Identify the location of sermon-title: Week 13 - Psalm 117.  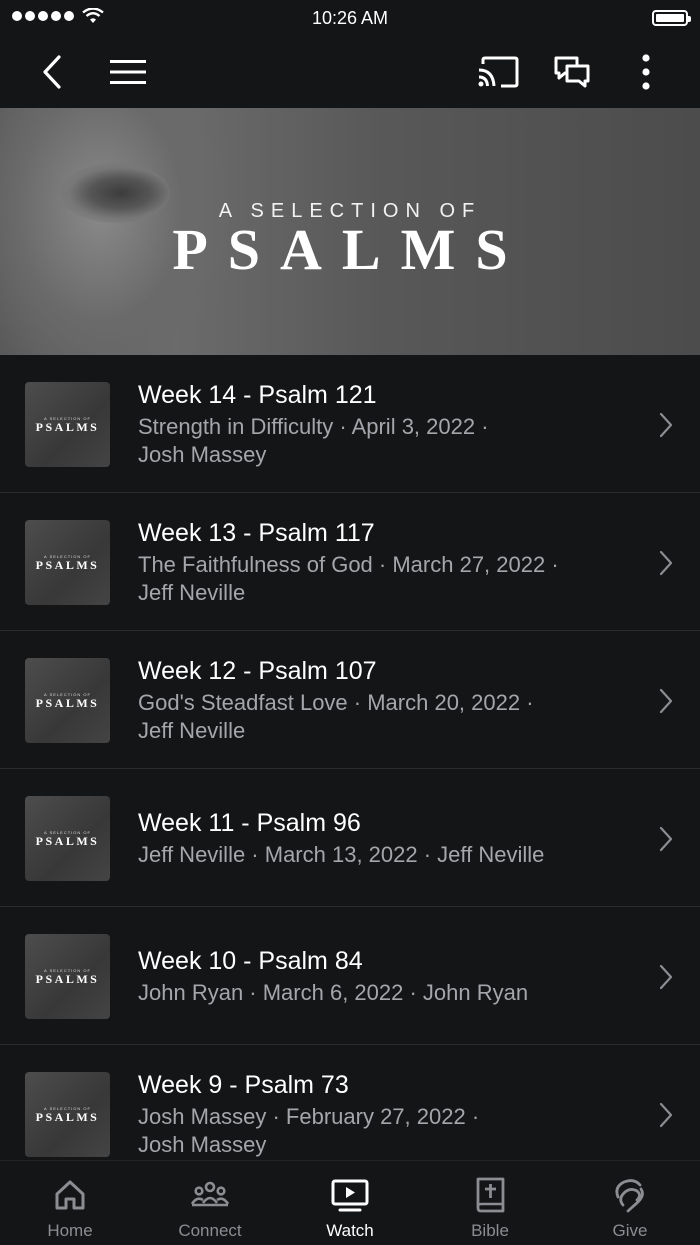
(256, 533).